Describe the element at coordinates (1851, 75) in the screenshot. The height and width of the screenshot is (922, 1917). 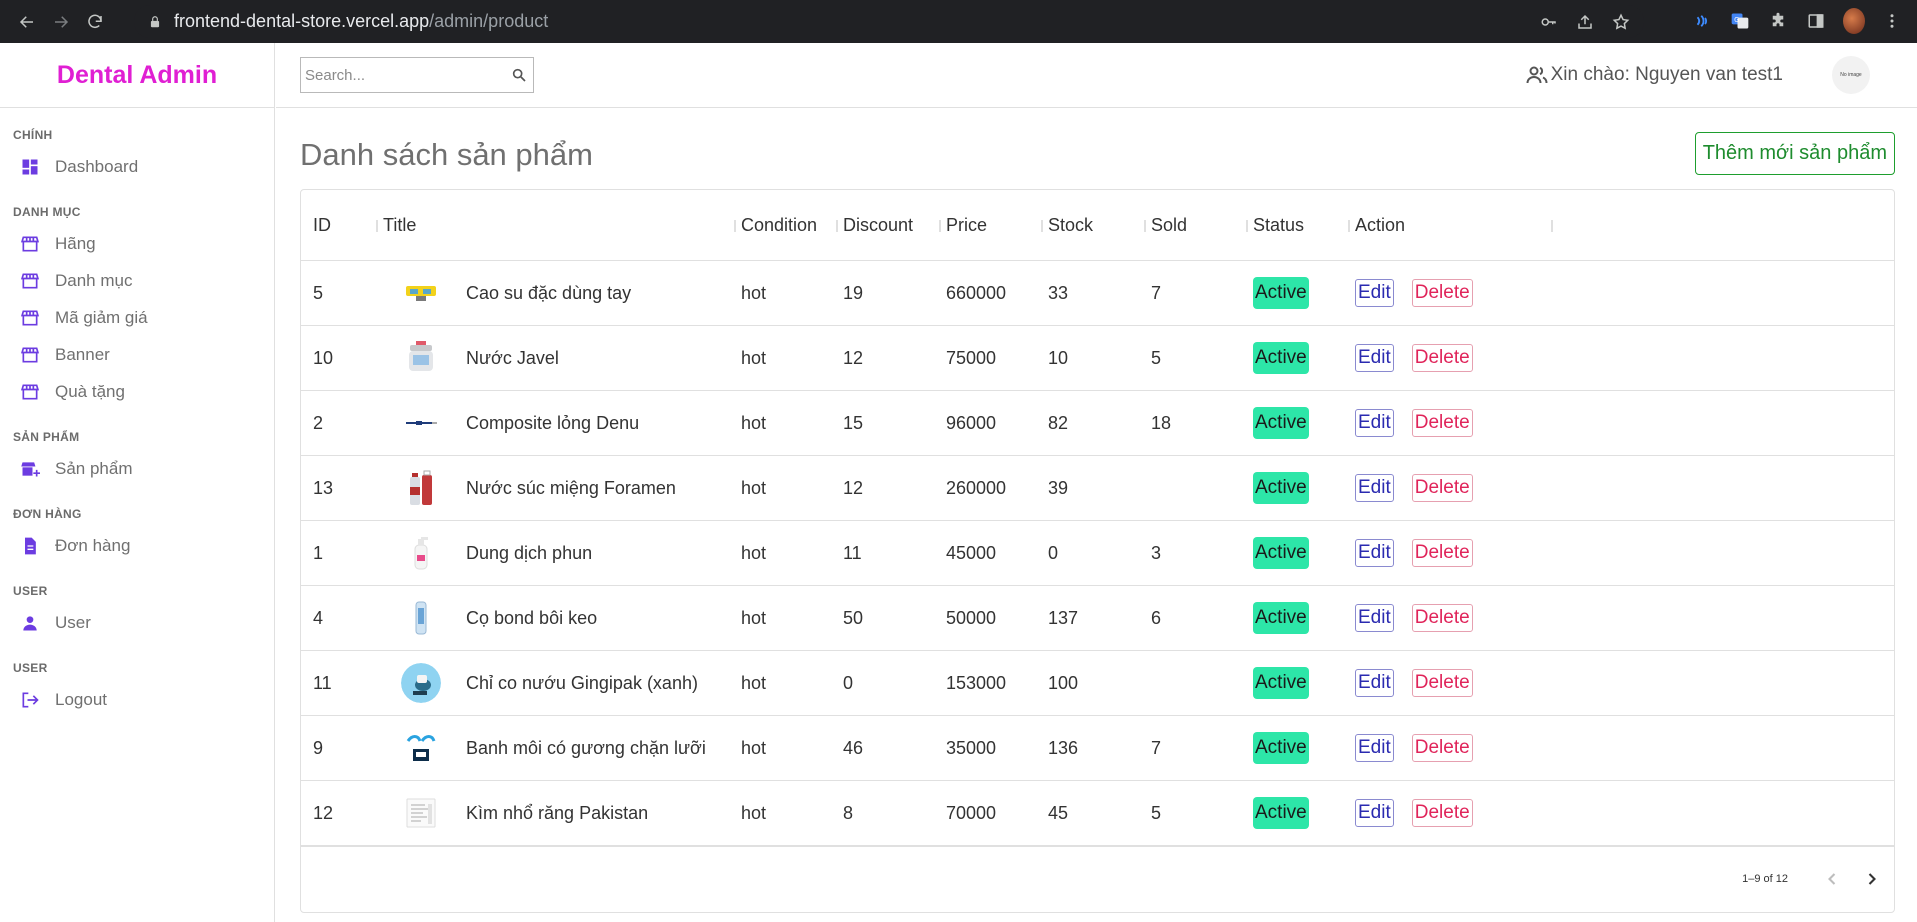
I see `avatar: No image` at that location.